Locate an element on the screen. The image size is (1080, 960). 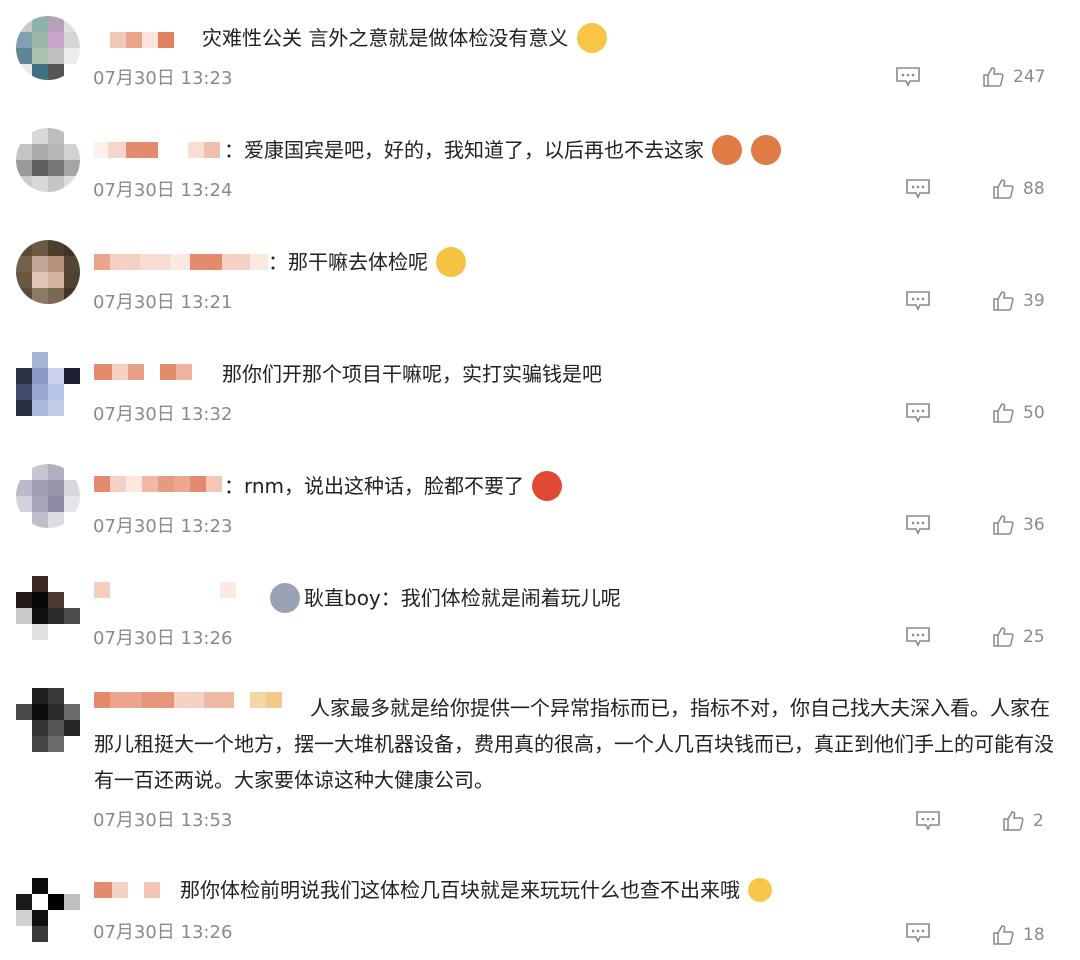
comment-item: ：rnm，说出这种话，脸都不要了 07月30日 13:23 36 is located at coordinates (540, 508).